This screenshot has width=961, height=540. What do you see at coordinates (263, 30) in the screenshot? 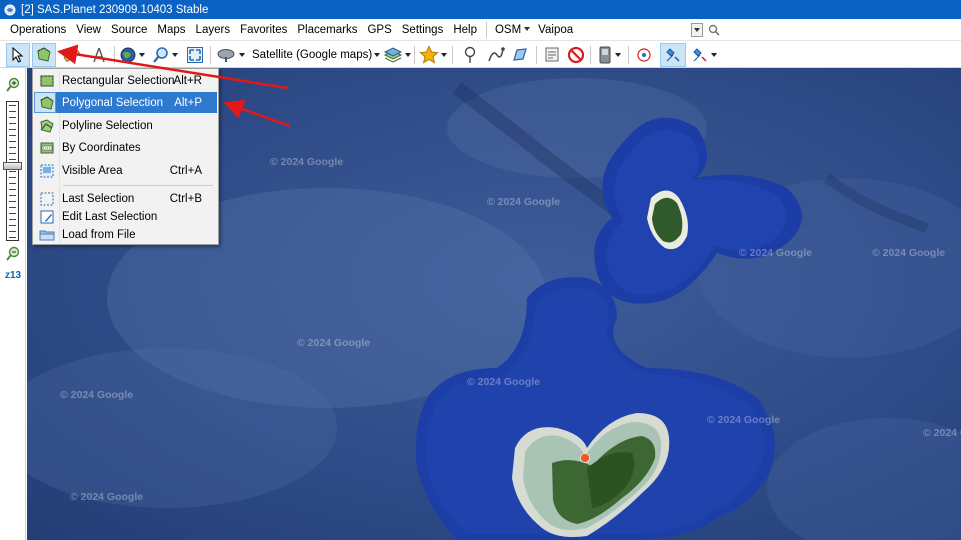
I see `menu-favorites: Favorites` at bounding box center [263, 30].